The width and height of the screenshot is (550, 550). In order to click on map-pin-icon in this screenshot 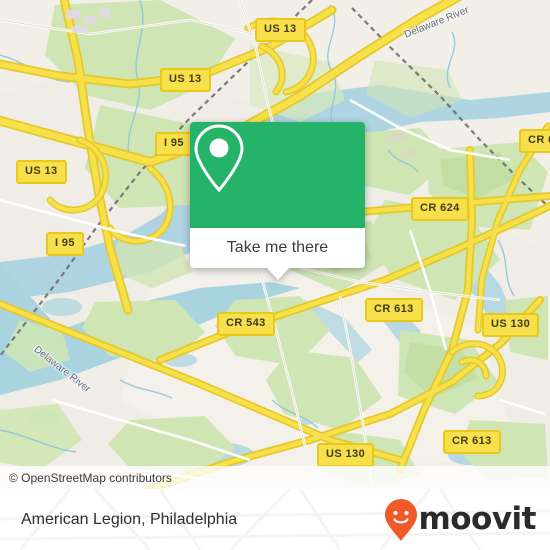, I will do `click(219, 158)`.